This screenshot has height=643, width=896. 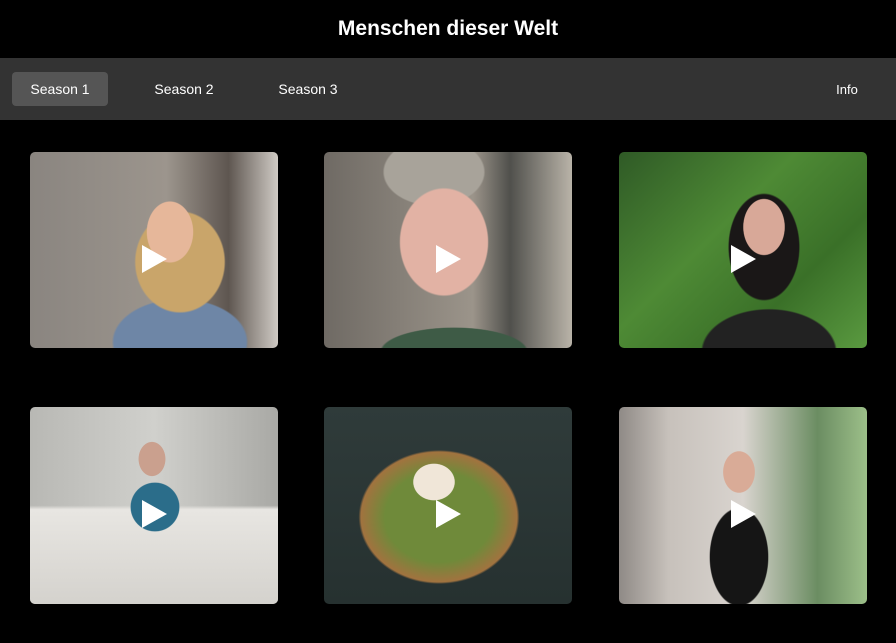 What do you see at coordinates (847, 89) in the screenshot?
I see `info-link: Info` at bounding box center [847, 89].